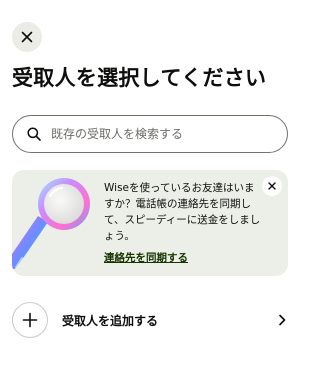 This screenshot has height=380, width=320. What do you see at coordinates (34, 134) in the screenshot?
I see `search-icon` at bounding box center [34, 134].